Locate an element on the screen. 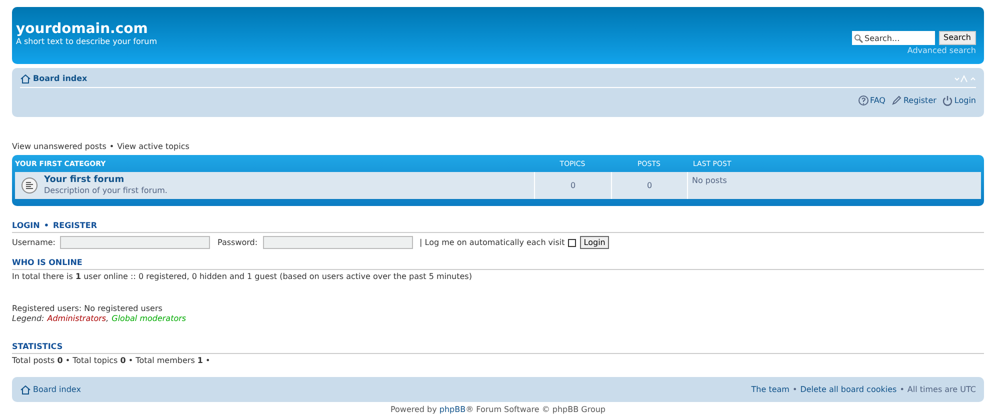  online-summary: In total there is 1 user online :: 0 registered, 0 hidden and 1 guest (based on users active over the past 5 minutes) is located at coordinates (242, 277).